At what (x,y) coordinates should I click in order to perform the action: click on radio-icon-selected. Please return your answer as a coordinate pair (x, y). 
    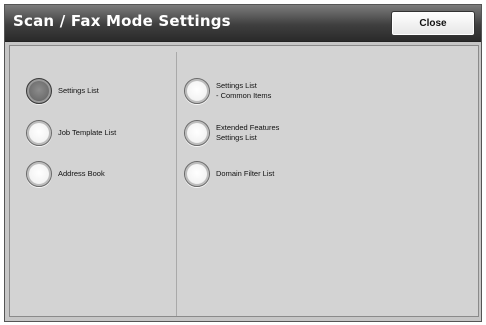
    Looking at the image, I should click on (39, 91).